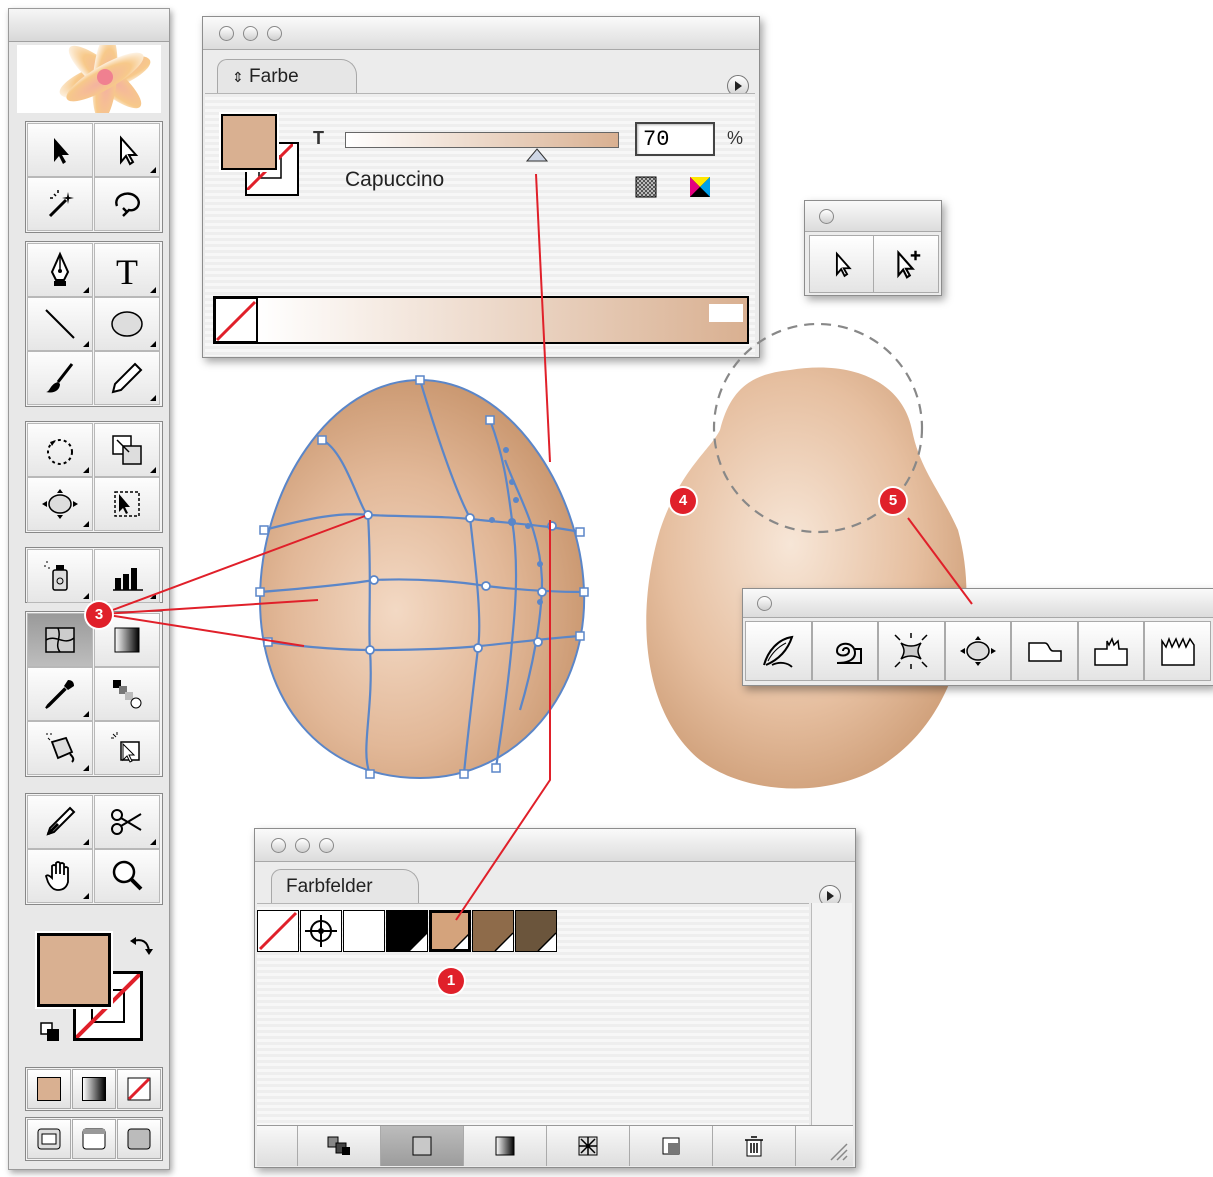  Describe the element at coordinates (911, 651) in the screenshot. I see `pucker-tool-button` at that location.